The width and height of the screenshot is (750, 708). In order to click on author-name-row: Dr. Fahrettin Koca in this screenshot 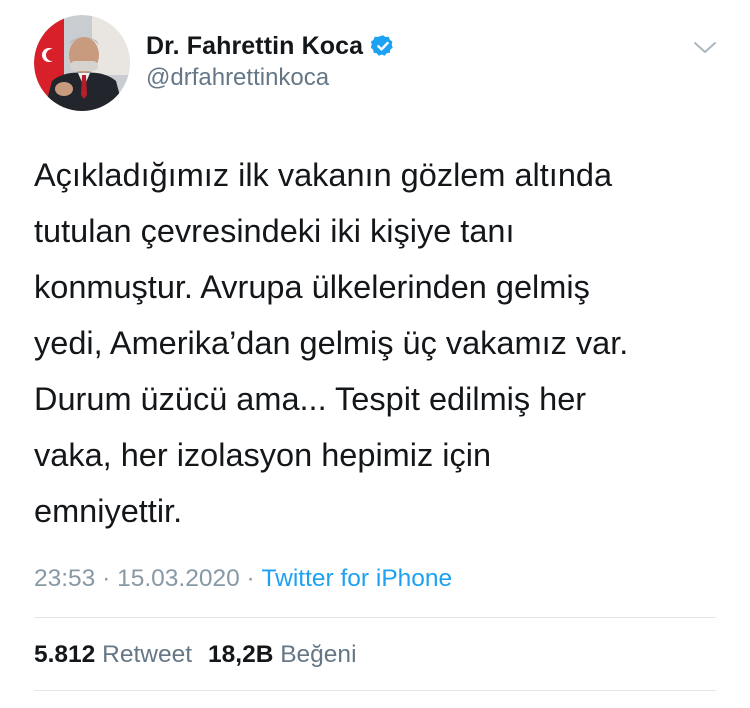, I will do `click(270, 46)`.